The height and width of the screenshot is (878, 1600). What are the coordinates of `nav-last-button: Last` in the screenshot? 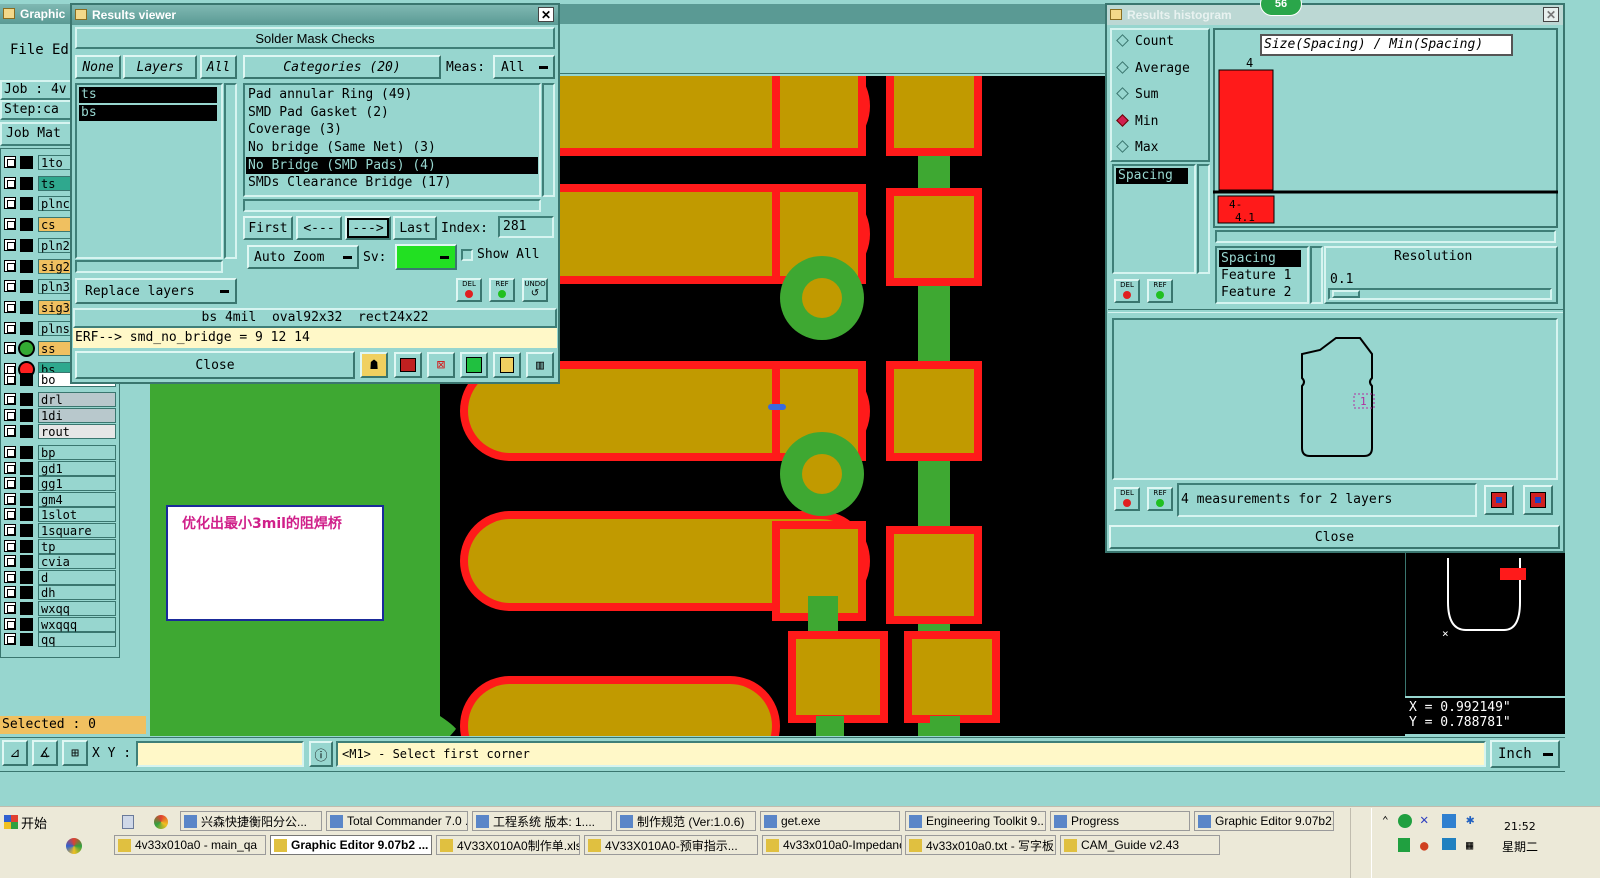 It's located at (415, 228).